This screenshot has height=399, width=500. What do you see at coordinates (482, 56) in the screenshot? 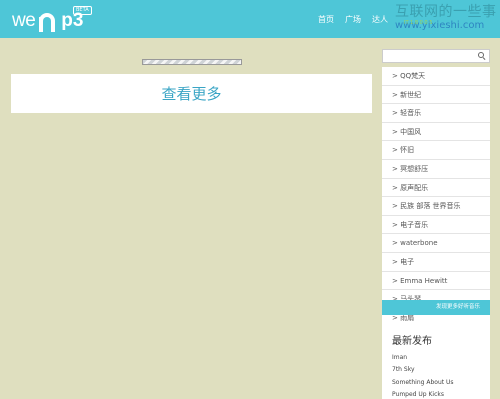
I see `search-icon` at bounding box center [482, 56].